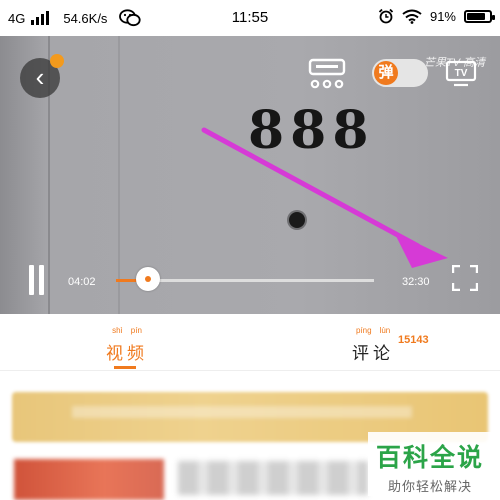  What do you see at coordinates (36, 280) in the screenshot?
I see `pause-button` at bounding box center [36, 280].